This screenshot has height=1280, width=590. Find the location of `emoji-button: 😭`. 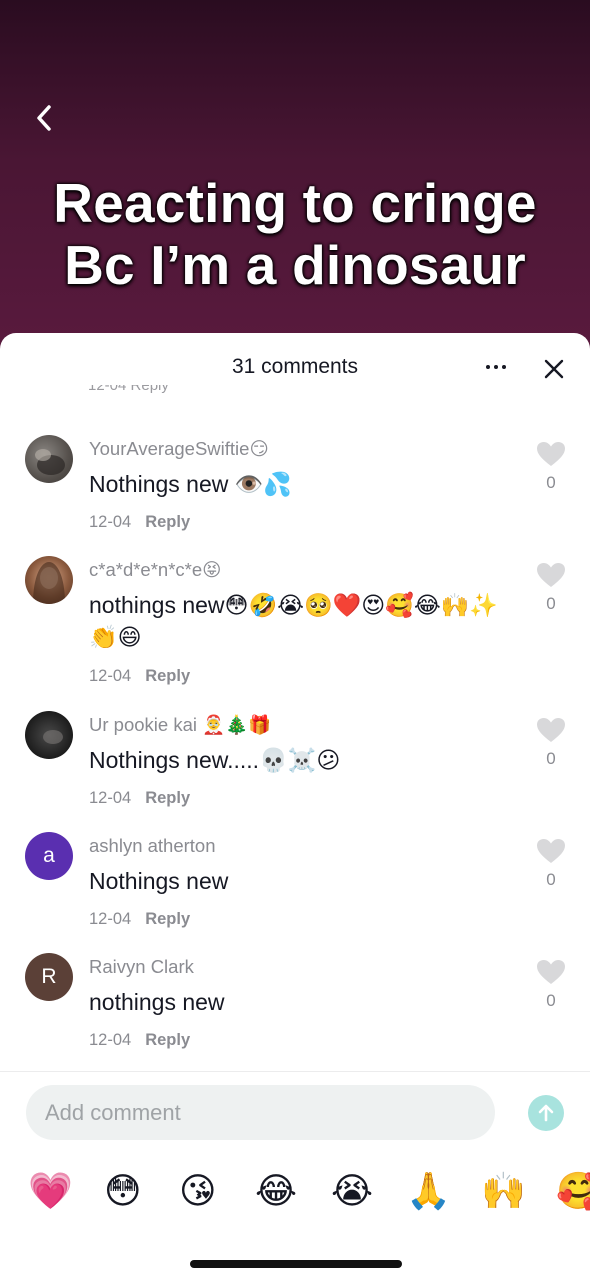

emoji-button: 😭 is located at coordinates (352, 1191).